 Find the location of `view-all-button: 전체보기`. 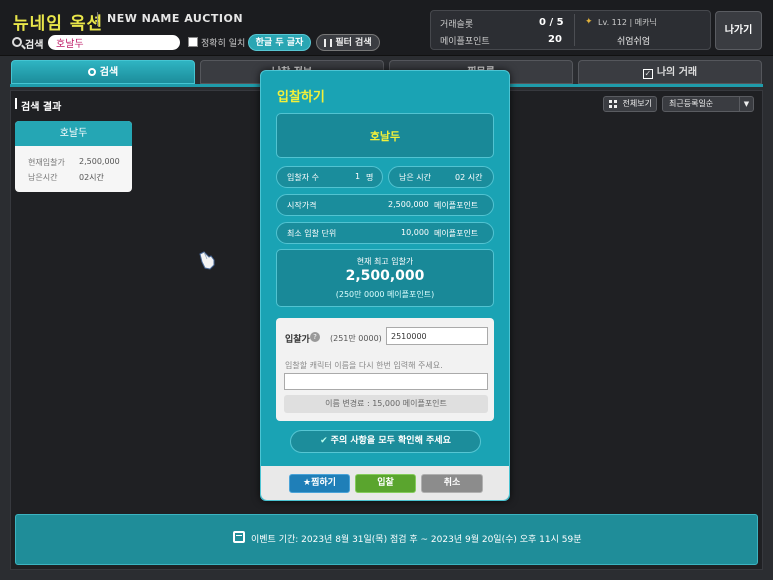

view-all-button: 전체보기 is located at coordinates (630, 104).